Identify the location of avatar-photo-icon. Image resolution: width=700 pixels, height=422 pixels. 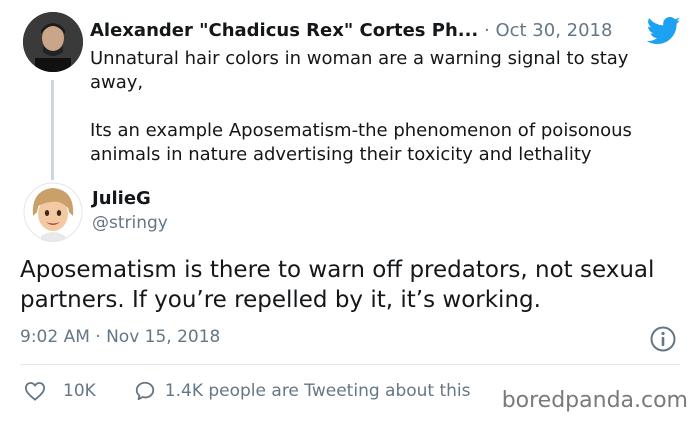
(53, 42).